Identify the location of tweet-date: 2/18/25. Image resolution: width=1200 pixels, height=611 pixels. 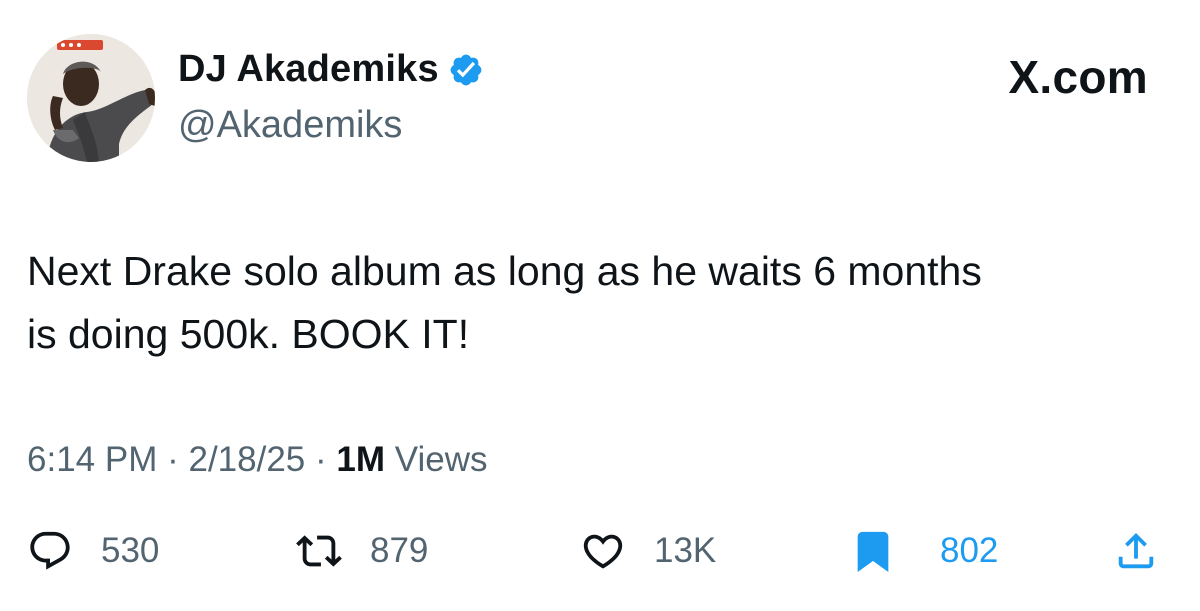
(246, 459).